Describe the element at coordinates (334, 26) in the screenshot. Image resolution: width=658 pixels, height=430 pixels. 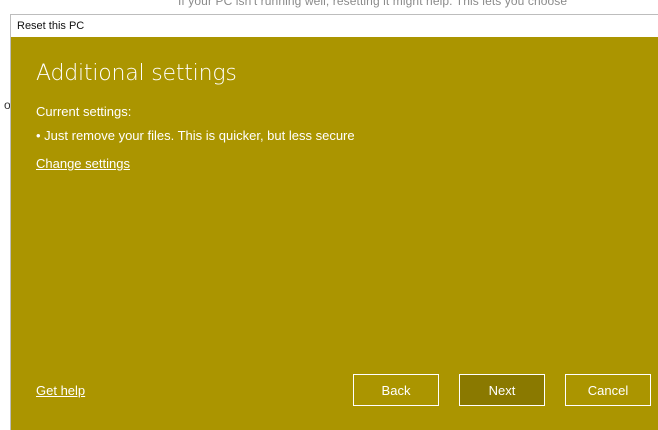
I see `dialog-titlebar: Reset this PC` at that location.